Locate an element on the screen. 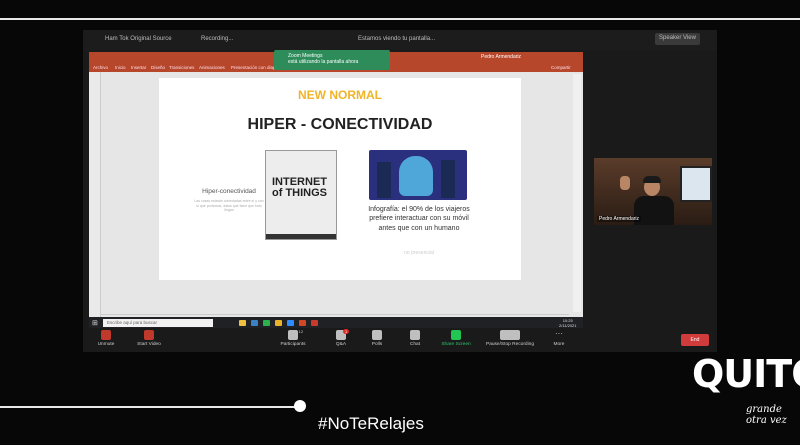  ribbon-tab-home: Inicio is located at coordinates (120, 67).